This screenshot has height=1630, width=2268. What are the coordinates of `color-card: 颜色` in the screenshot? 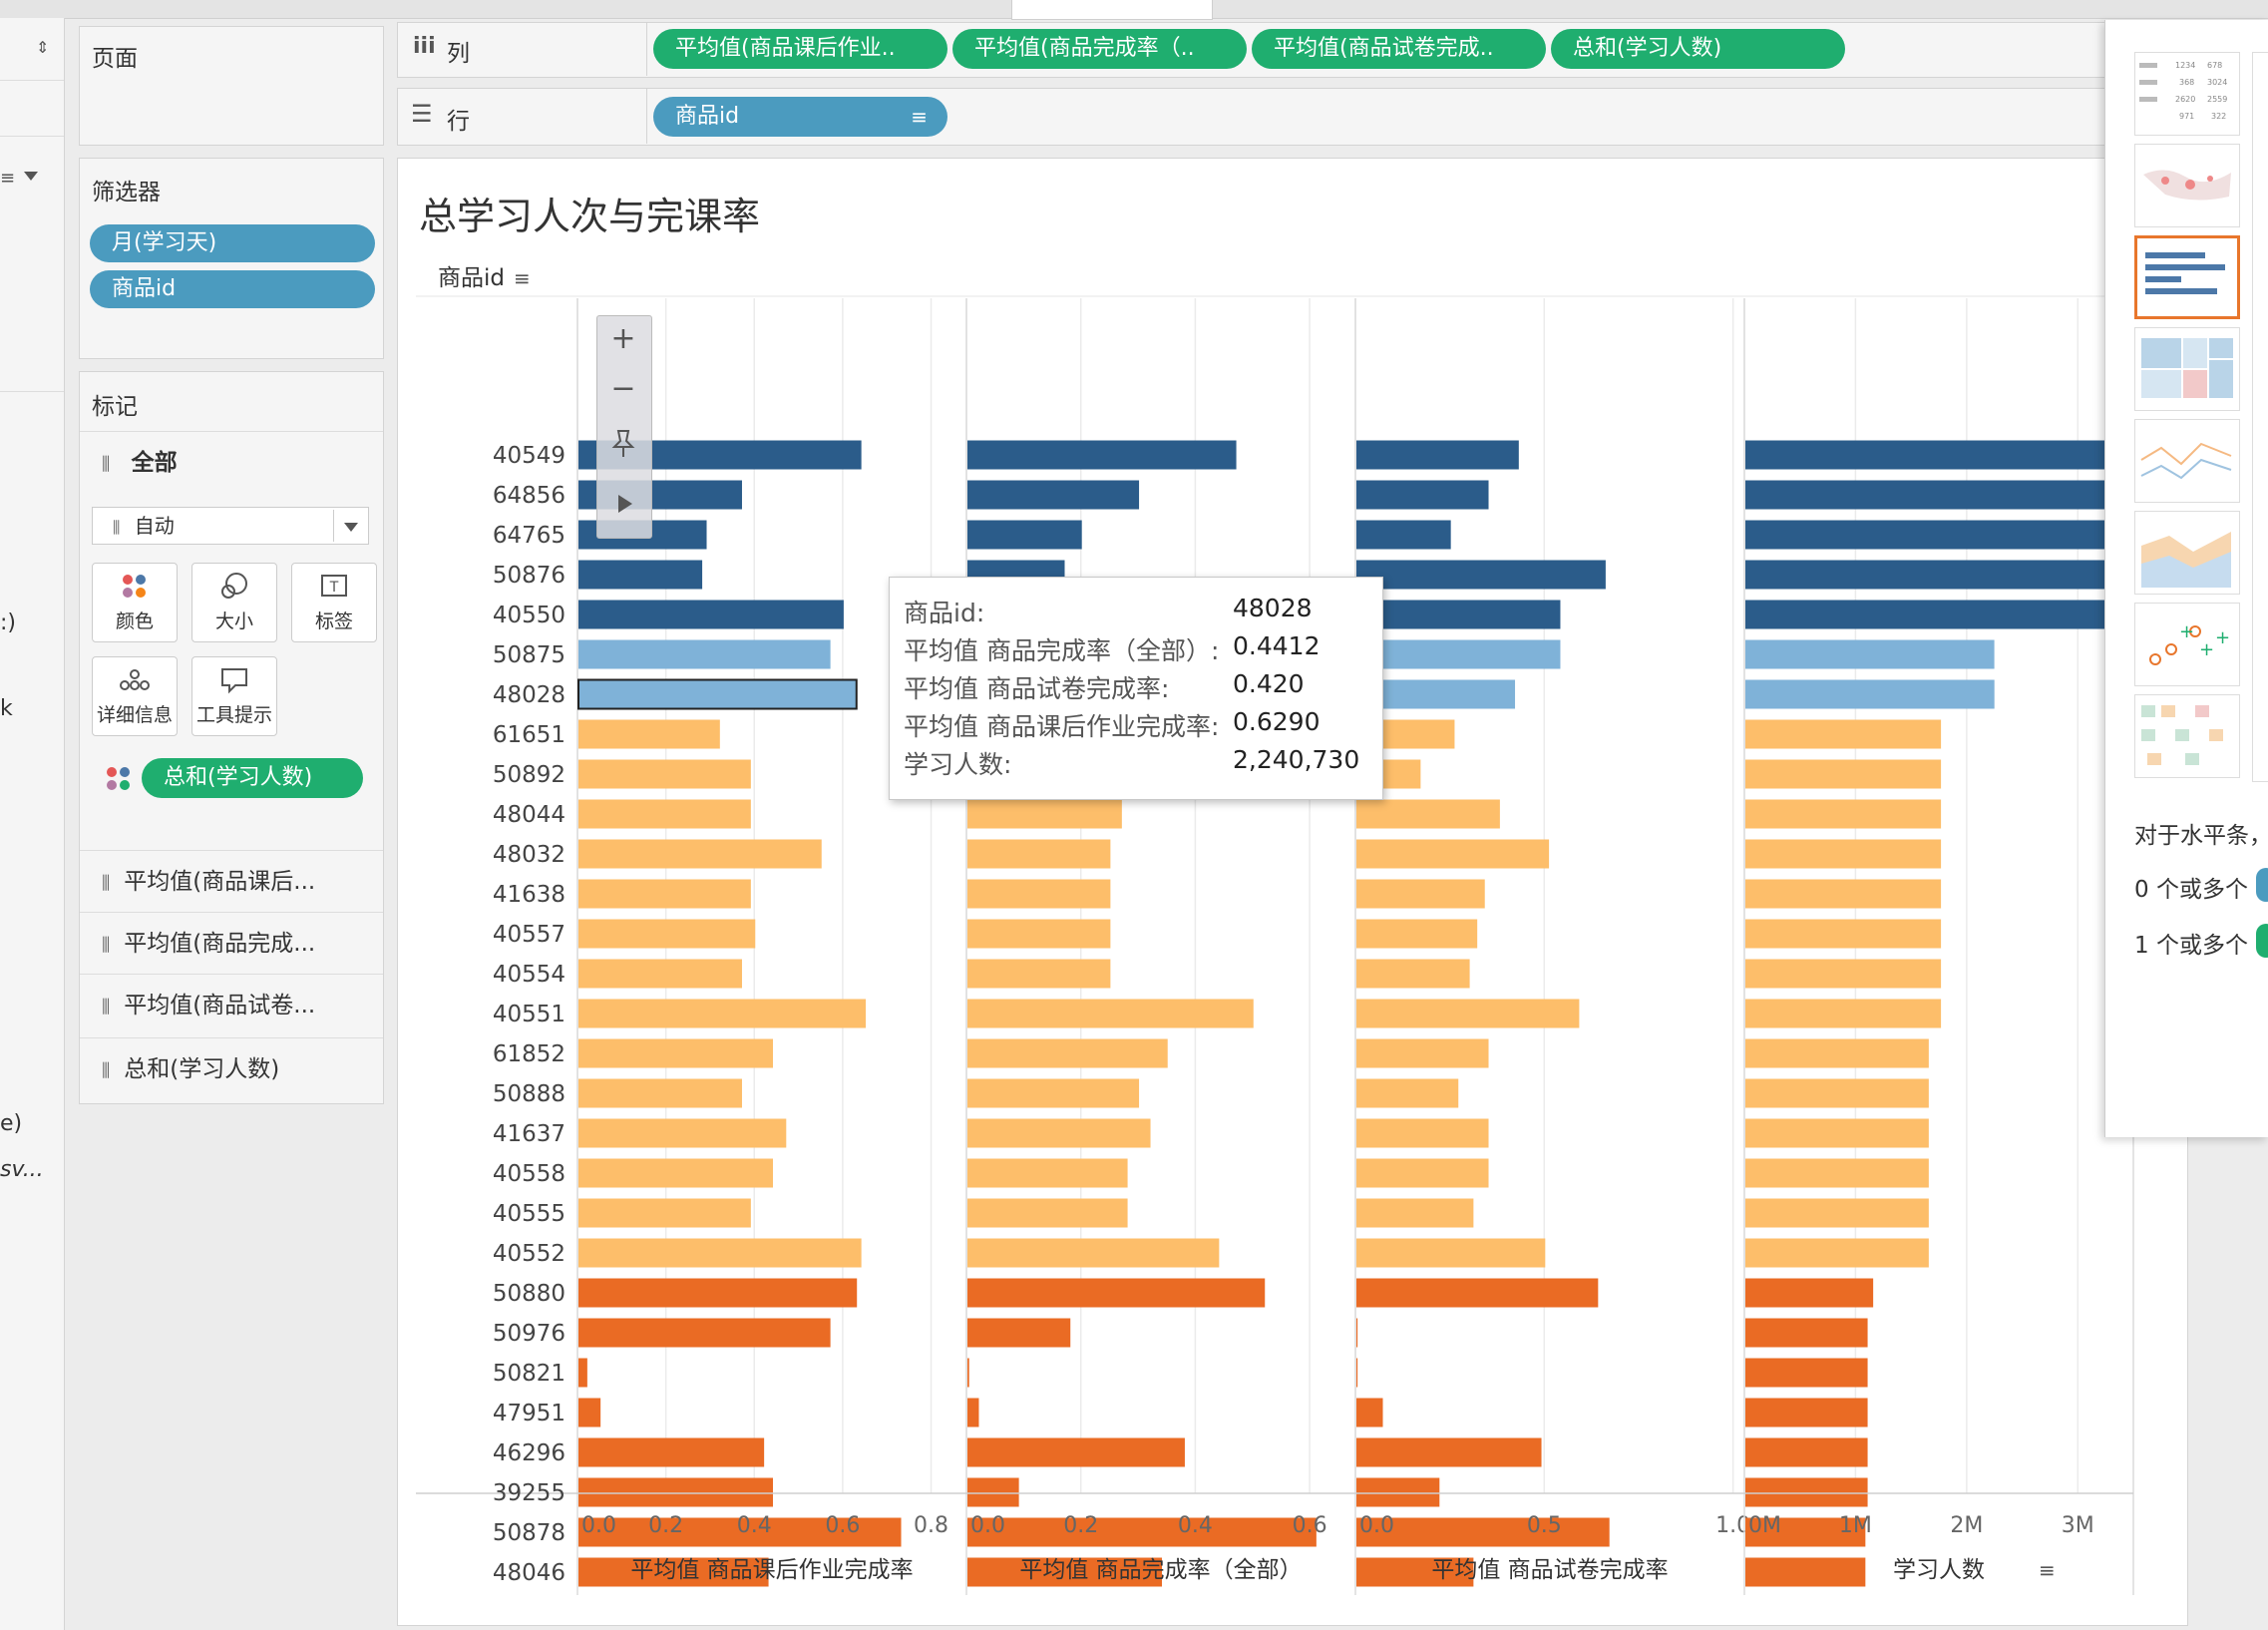 It's located at (135, 602).